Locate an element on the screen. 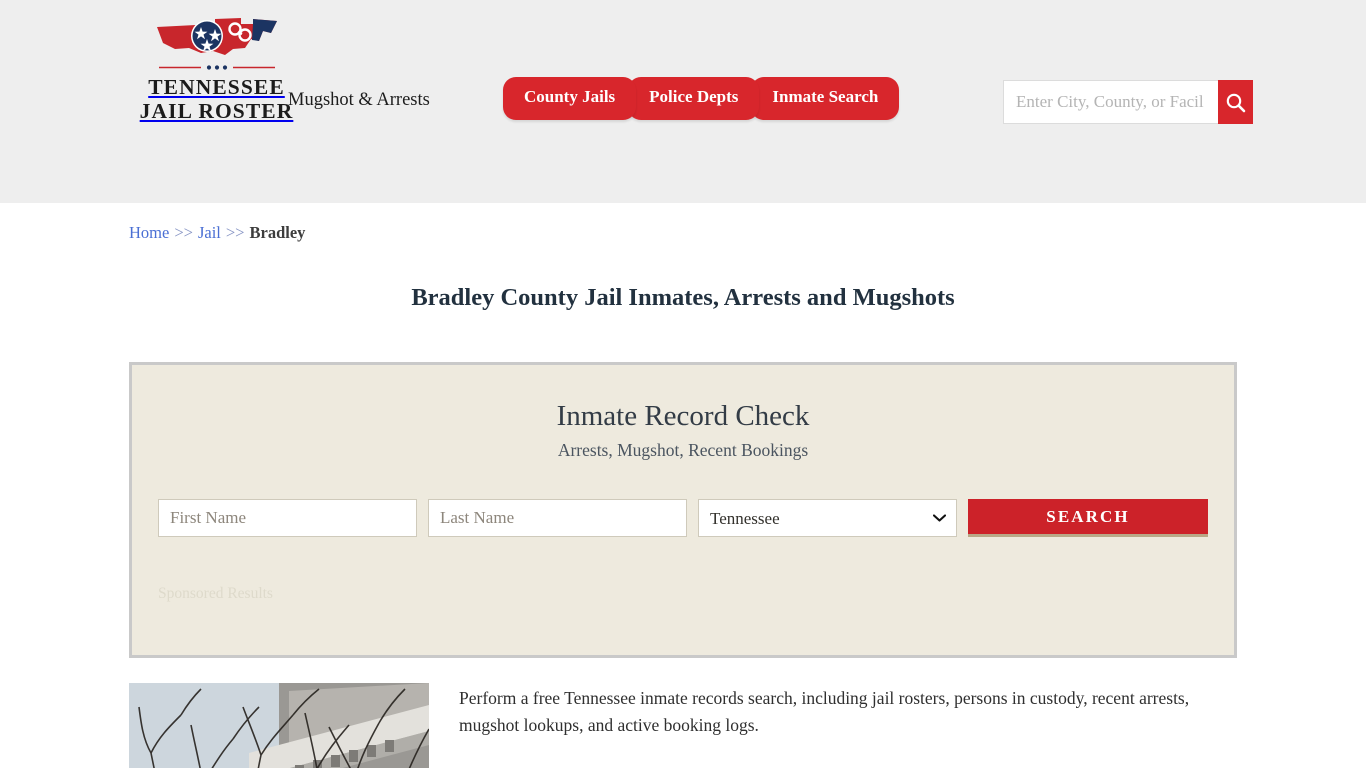 The width and height of the screenshot is (1366, 768). state-select: Tennessee is located at coordinates (827, 518).